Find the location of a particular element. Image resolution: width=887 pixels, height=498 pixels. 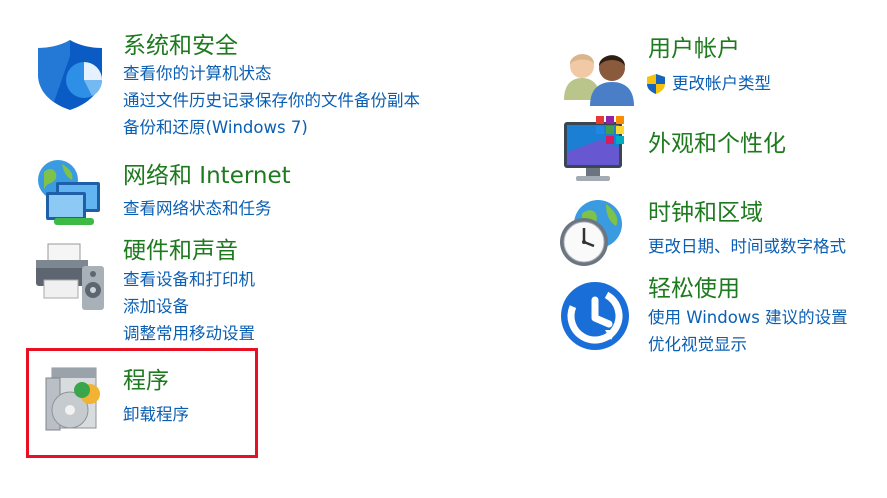

appearance-monitor-icon is located at coordinates (598, 150).